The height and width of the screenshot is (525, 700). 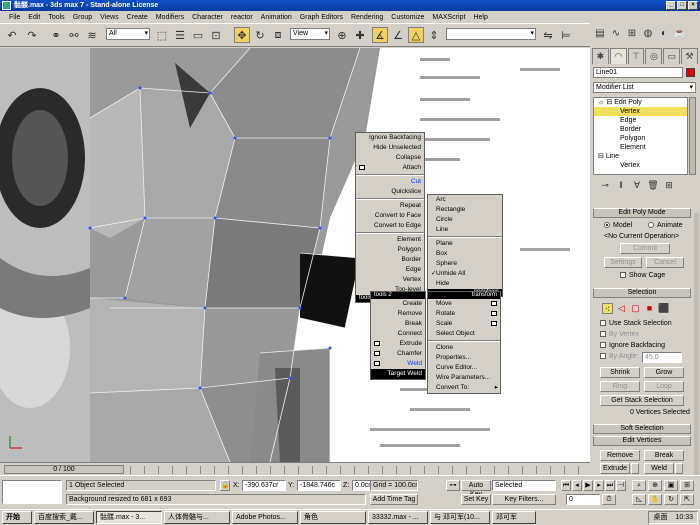 I want to click on spinner-snap-icon: ⇕, so click(x=434, y=35).